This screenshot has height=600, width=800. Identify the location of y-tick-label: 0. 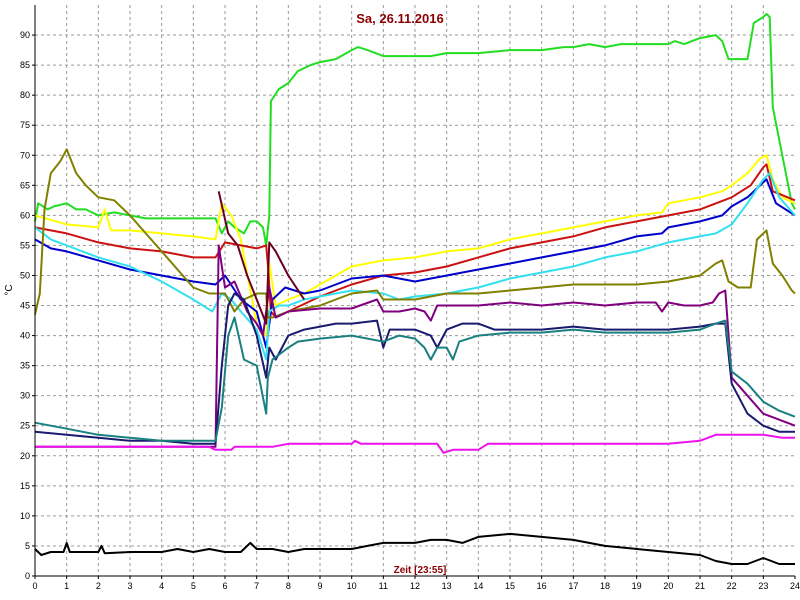
(27, 576).